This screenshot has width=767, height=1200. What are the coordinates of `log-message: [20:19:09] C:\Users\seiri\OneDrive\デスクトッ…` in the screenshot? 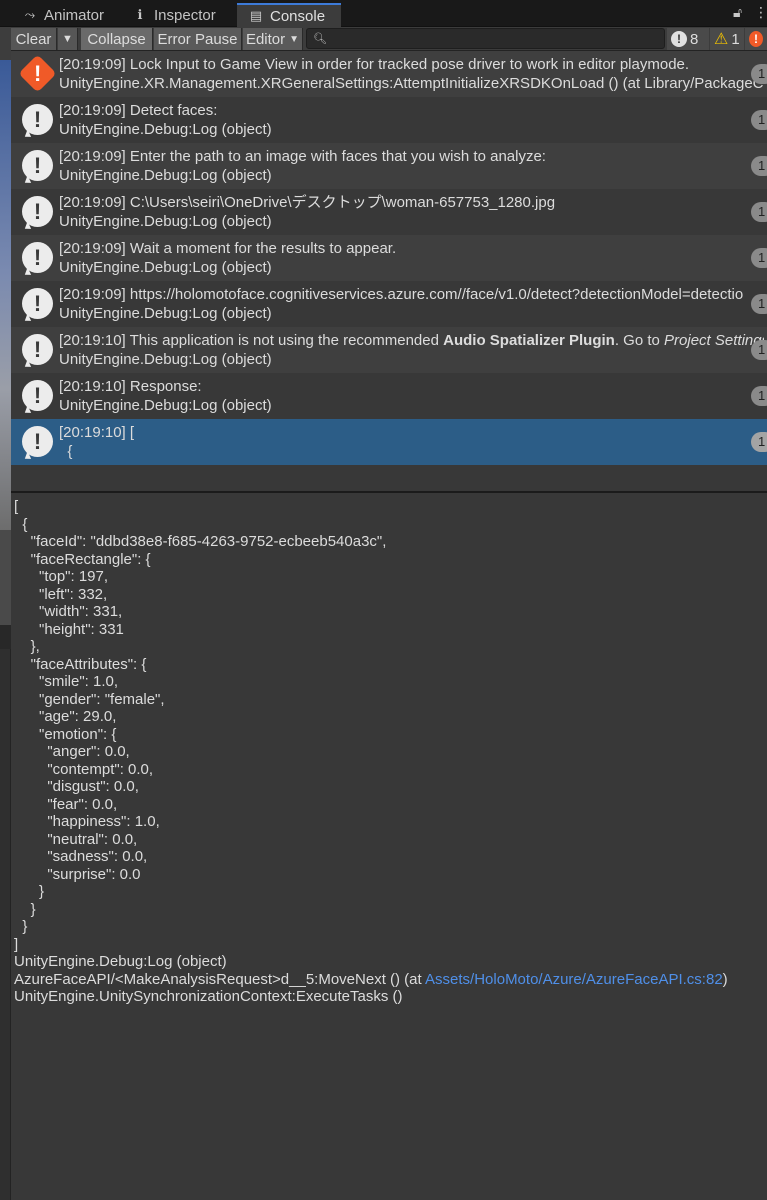 It's located at (307, 202).